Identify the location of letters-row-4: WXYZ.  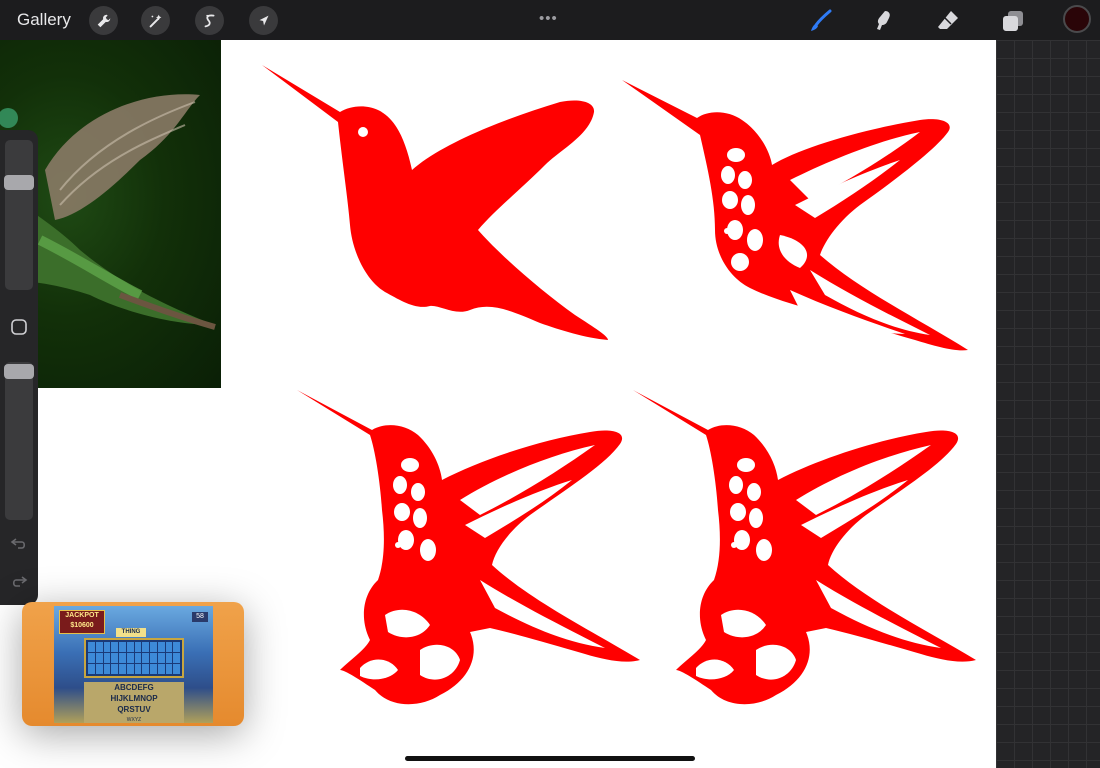
(134, 720).